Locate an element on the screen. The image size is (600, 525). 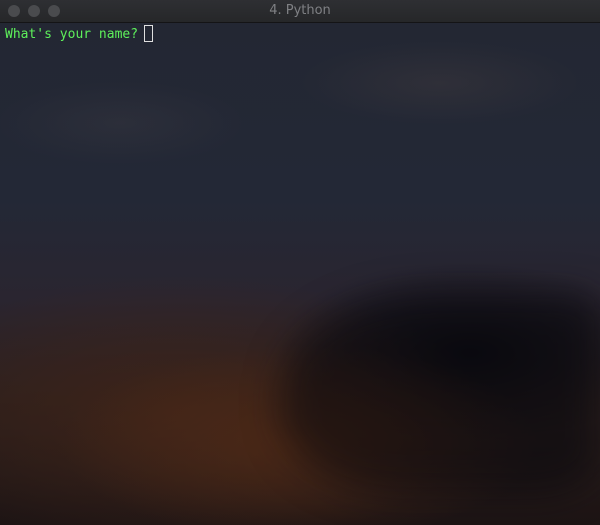
terminal-line: What's your name? is located at coordinates (79, 34).